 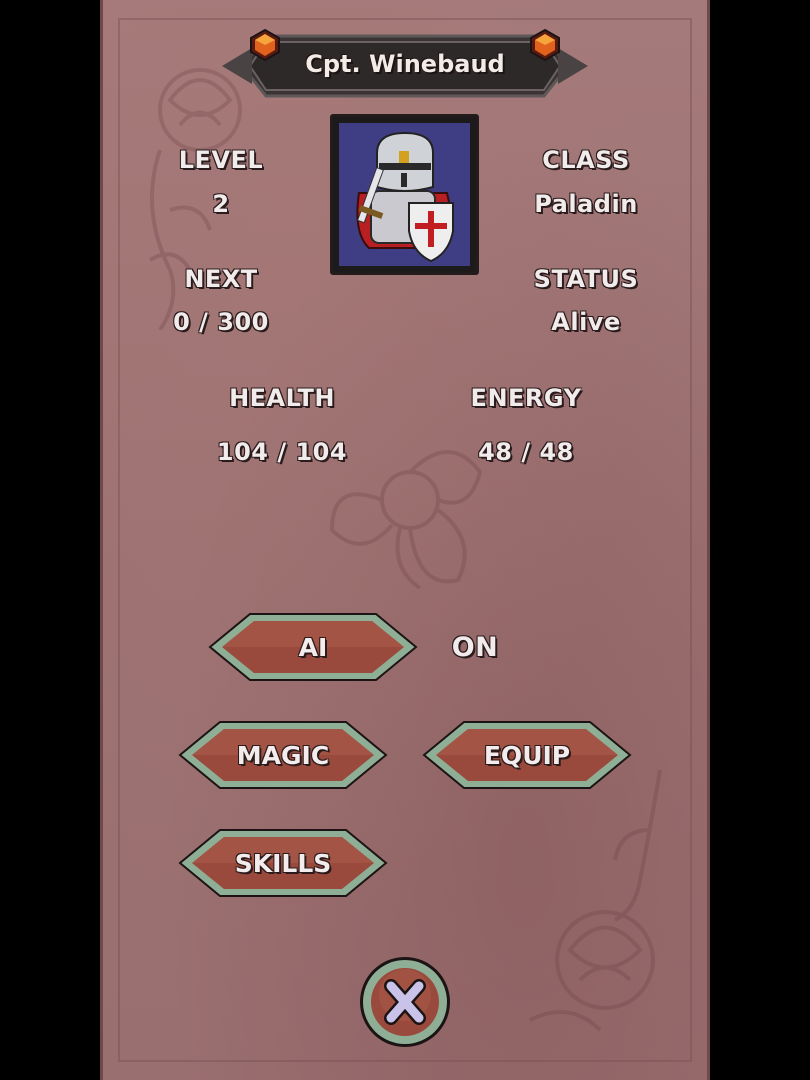 I want to click on equip-button-label: EQUIP, so click(x=527, y=755).